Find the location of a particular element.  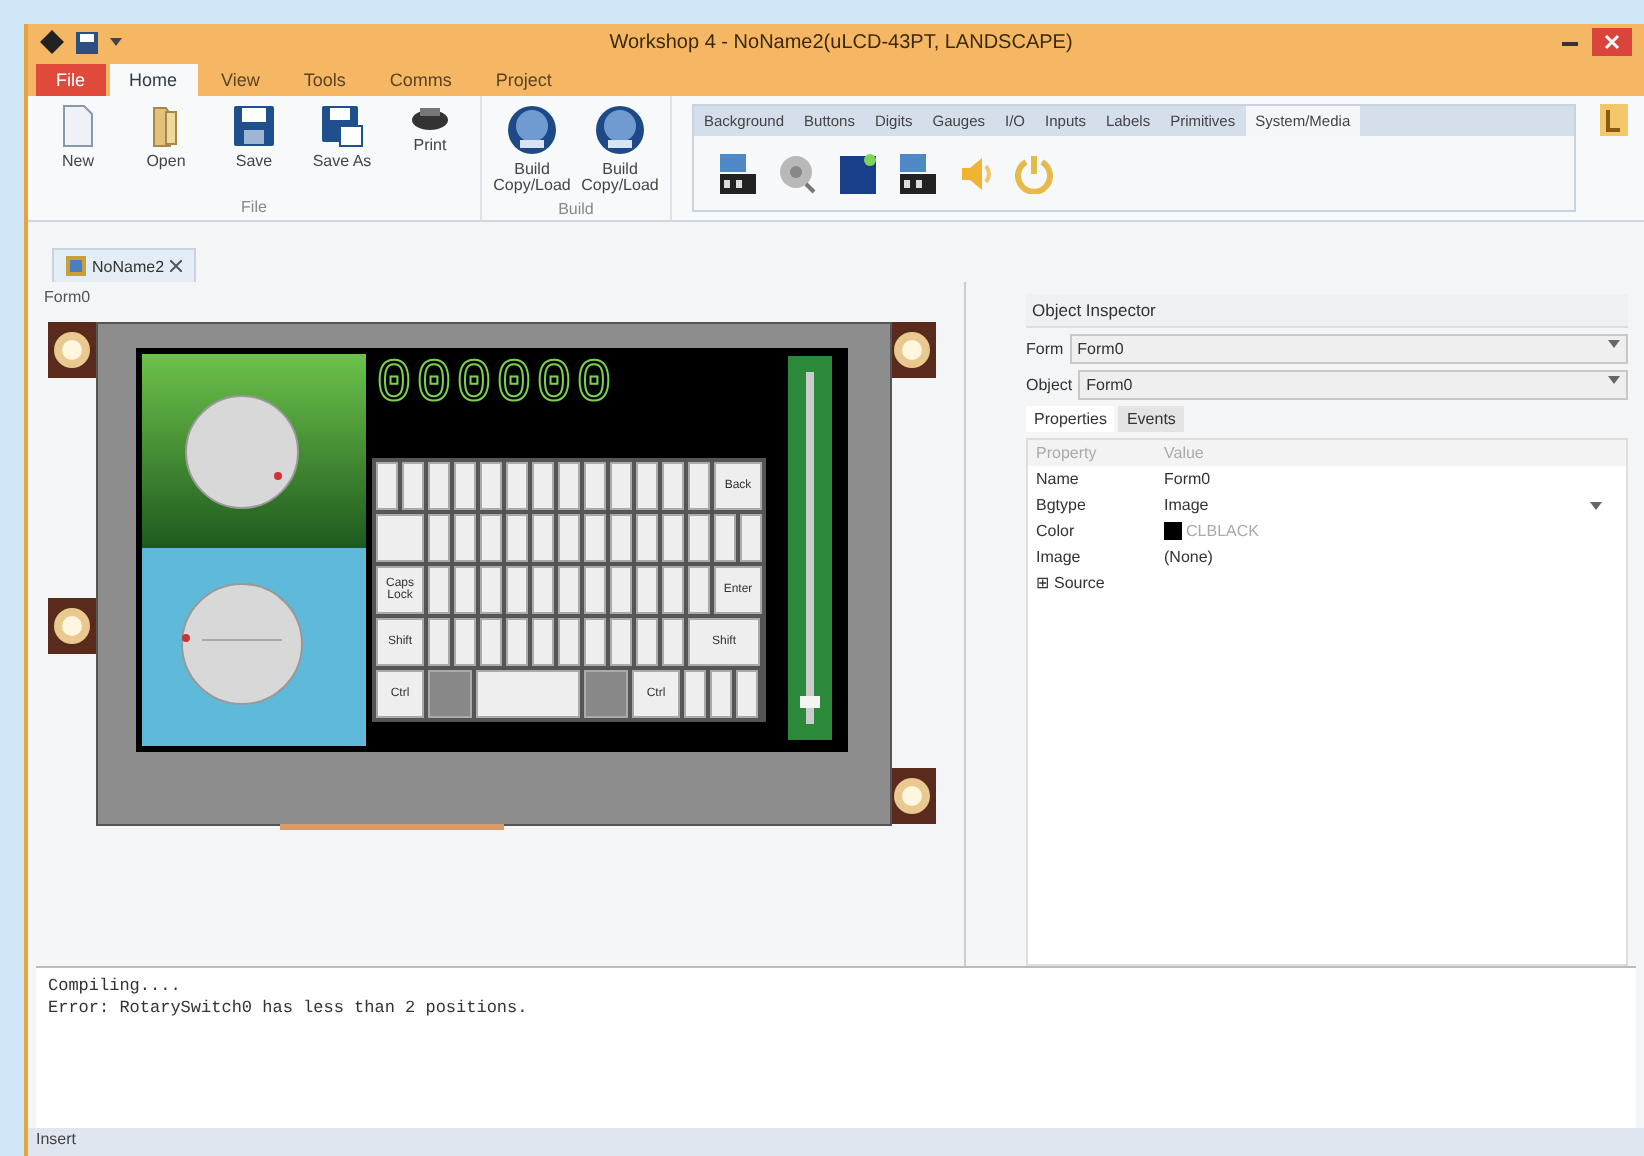

form-icon is located at coordinates (76, 266).